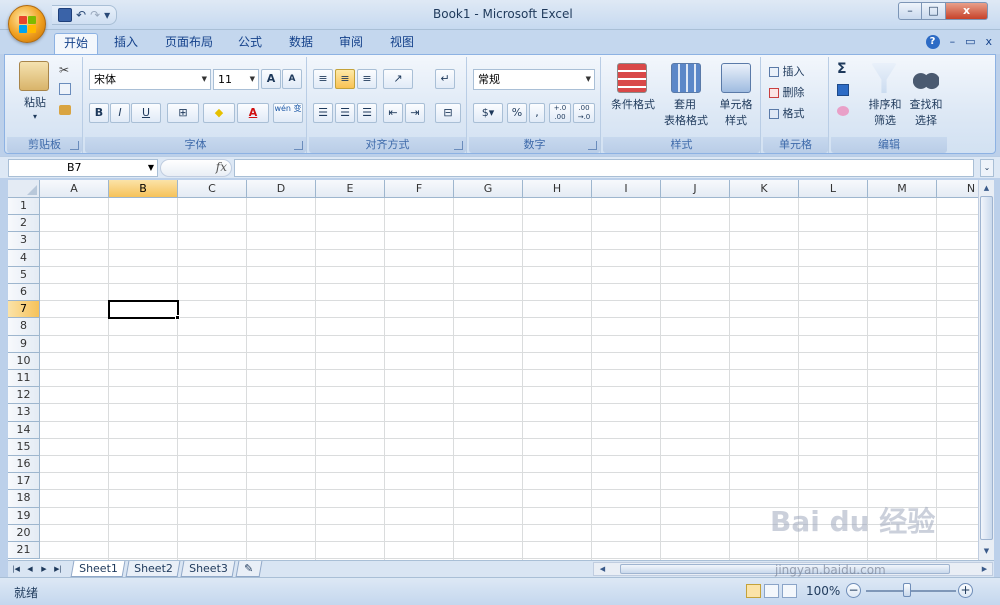  Describe the element at coordinates (24, 258) in the screenshot. I see `row-header-4: 4` at that location.